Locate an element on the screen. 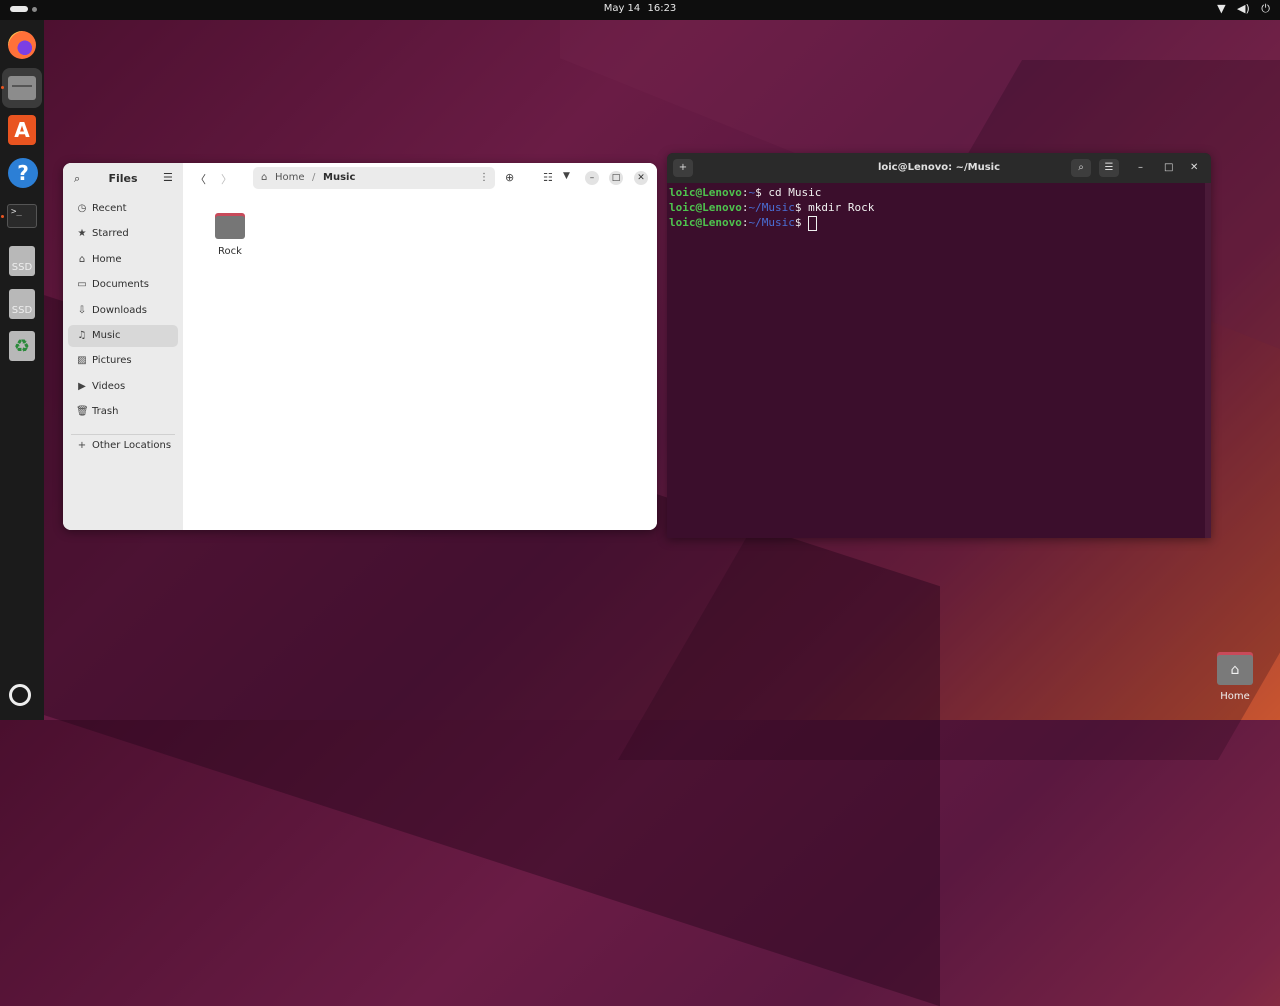 Image resolution: width=1280 pixels, height=1006 pixels. files-icon is located at coordinates (22, 88).